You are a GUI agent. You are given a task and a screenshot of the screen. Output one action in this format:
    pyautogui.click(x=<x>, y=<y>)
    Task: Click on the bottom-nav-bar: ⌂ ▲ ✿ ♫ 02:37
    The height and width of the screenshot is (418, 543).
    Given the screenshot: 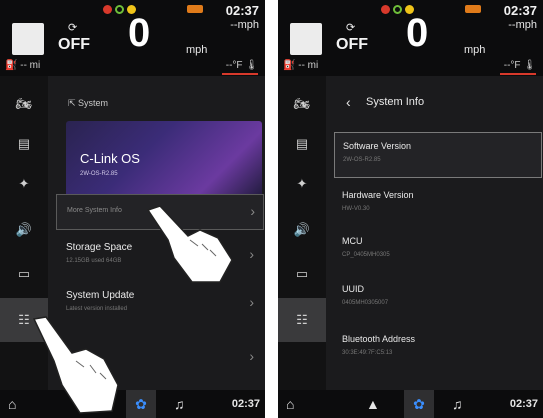 What is the action you would take?
    pyautogui.click(x=410, y=404)
    